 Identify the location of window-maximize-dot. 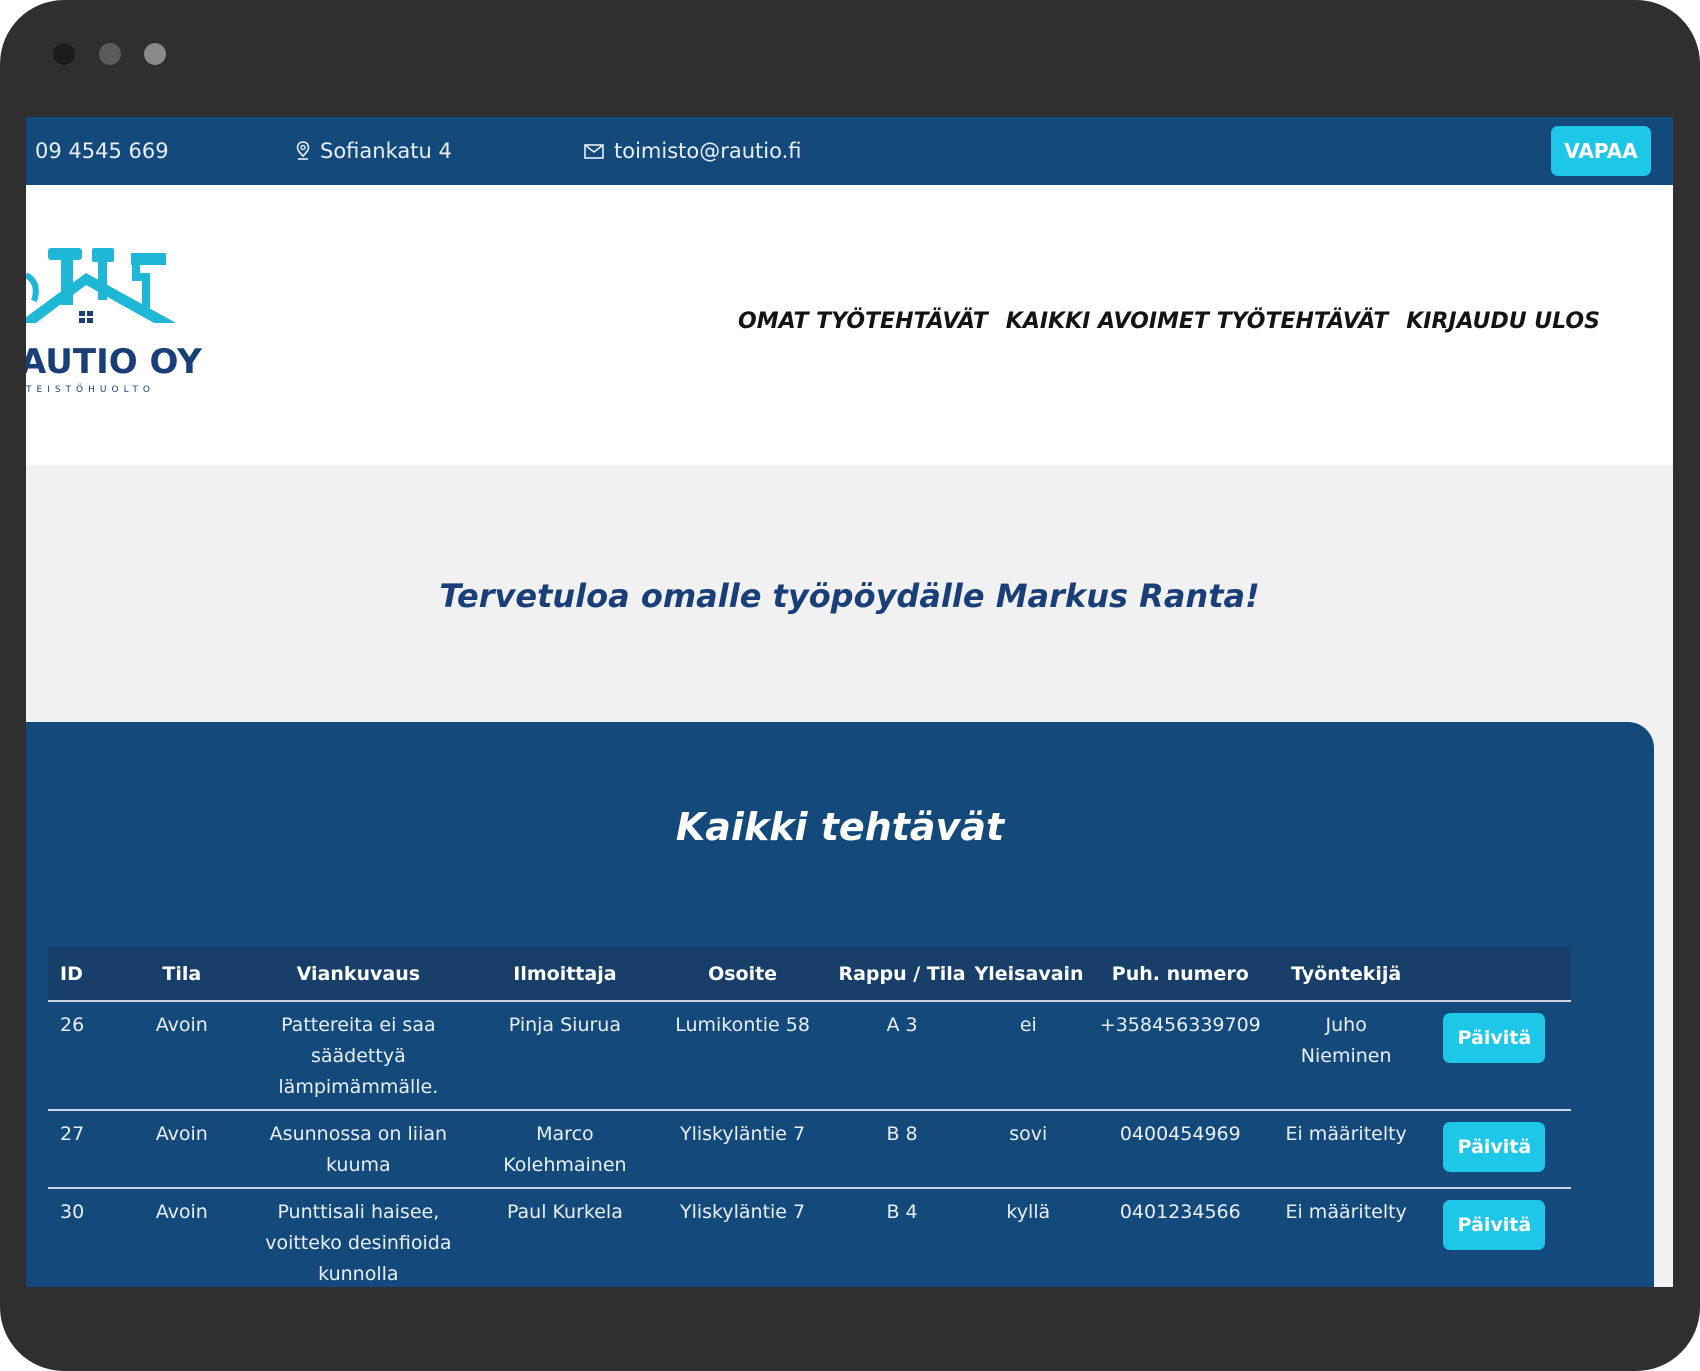
(155, 54).